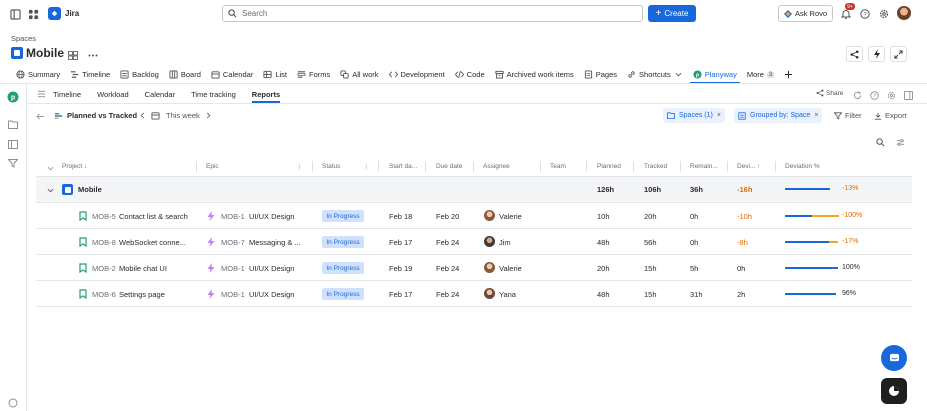 This screenshot has width=927, height=411. I want to click on ask-rovo-button: Ask Rovo, so click(805, 13).